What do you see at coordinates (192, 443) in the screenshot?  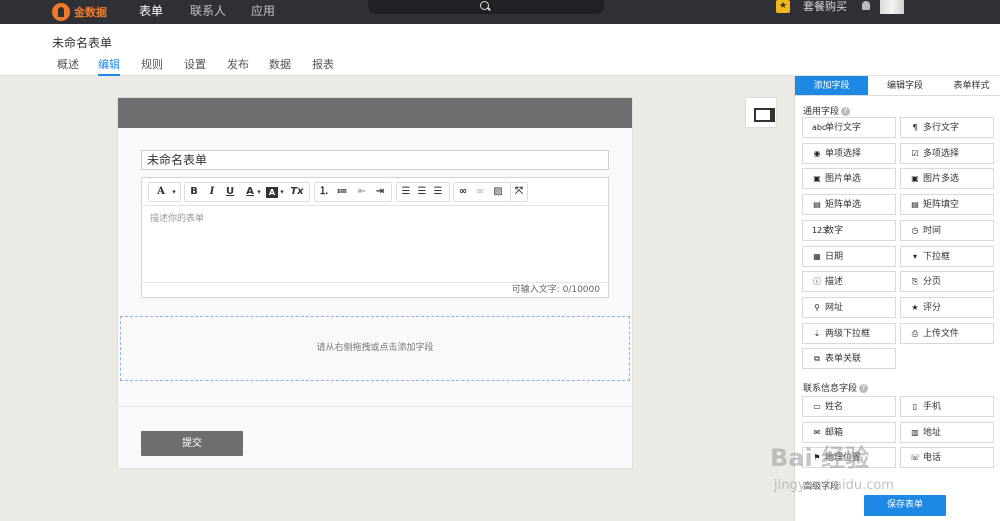 I see `submit-button: 提交` at bounding box center [192, 443].